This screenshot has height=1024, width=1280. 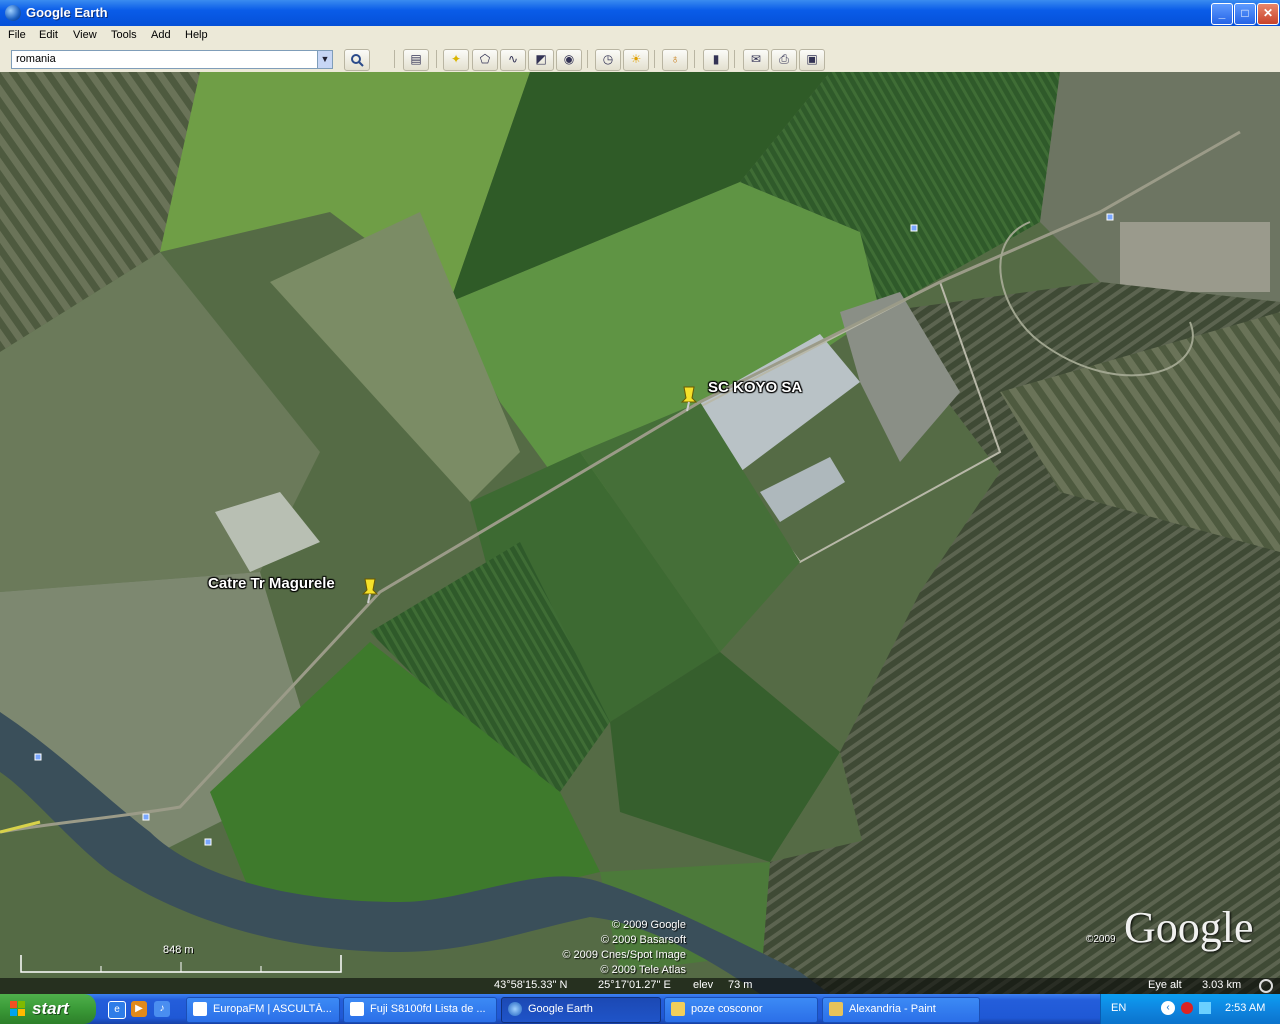 What do you see at coordinates (67, 12) in the screenshot?
I see `window-title: Google Earth` at bounding box center [67, 12].